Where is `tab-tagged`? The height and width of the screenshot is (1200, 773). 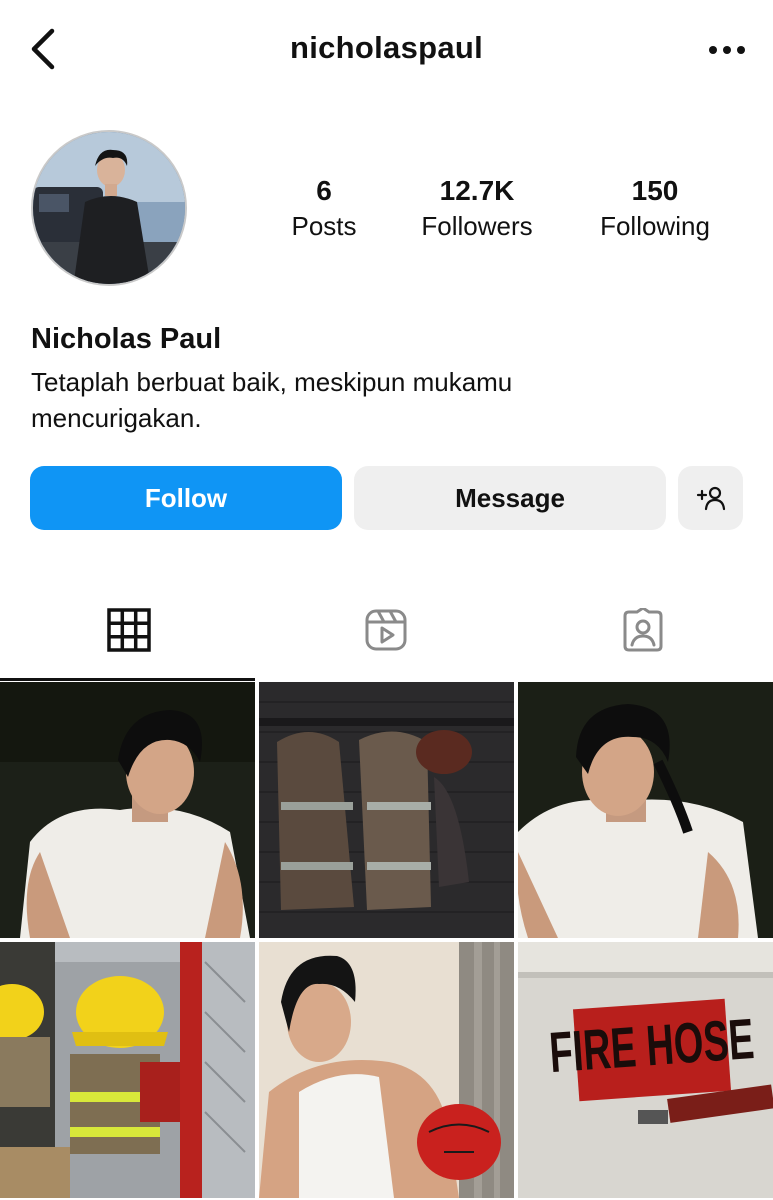 tab-tagged is located at coordinates (642, 630).